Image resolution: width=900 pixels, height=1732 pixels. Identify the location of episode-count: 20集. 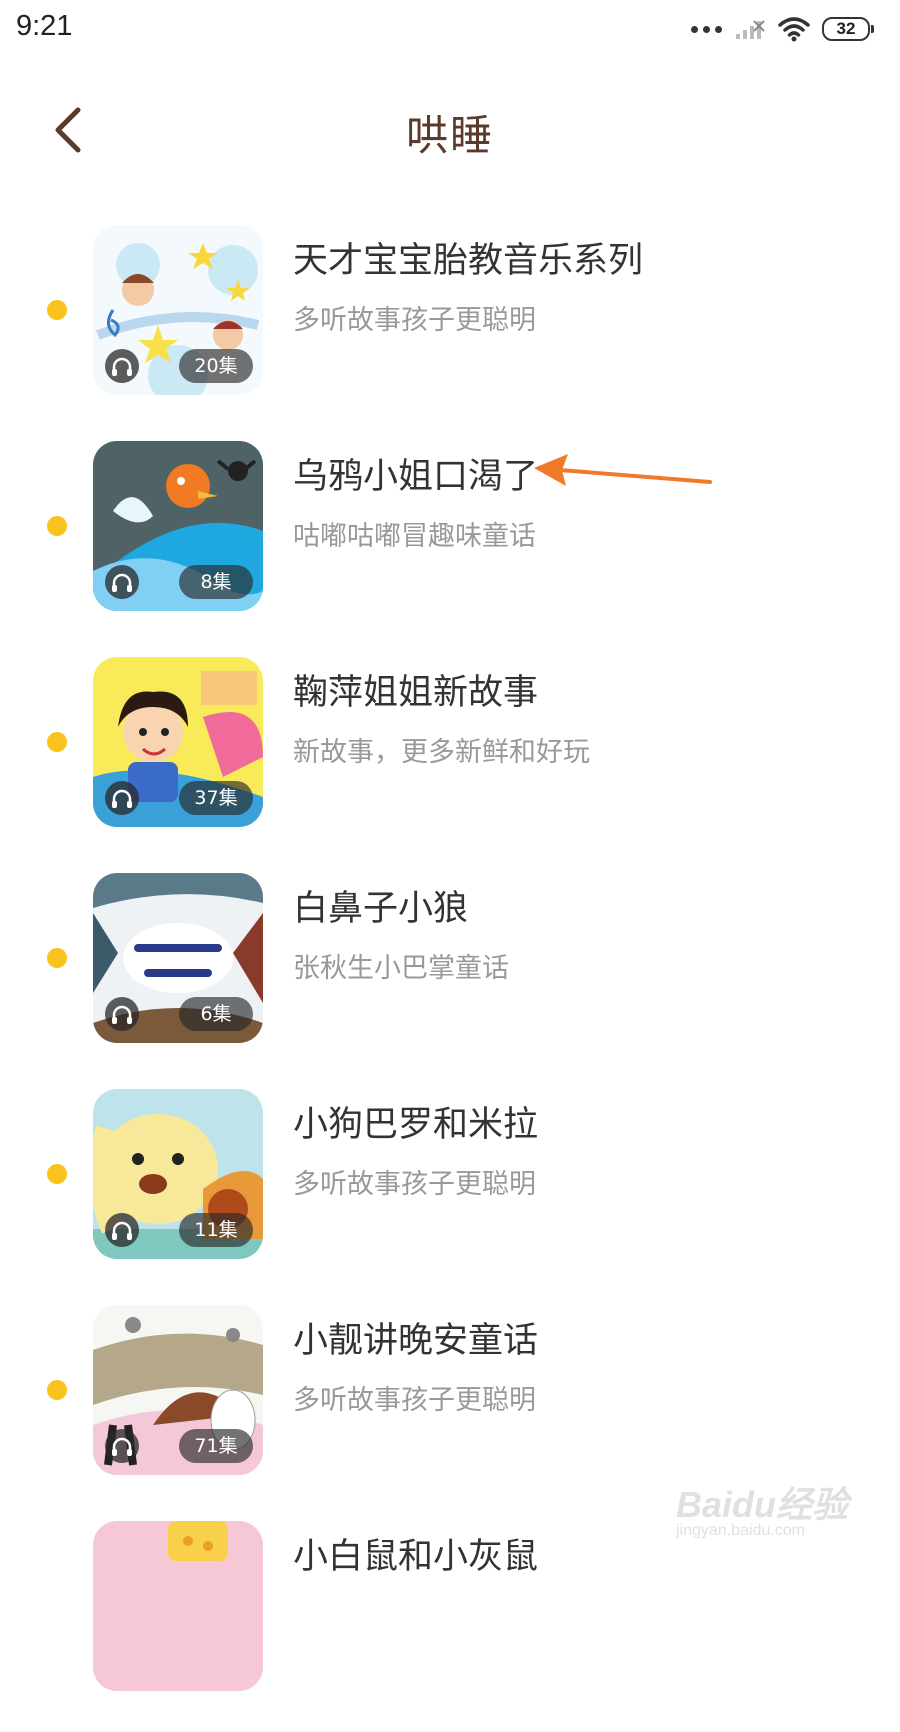
(216, 366).